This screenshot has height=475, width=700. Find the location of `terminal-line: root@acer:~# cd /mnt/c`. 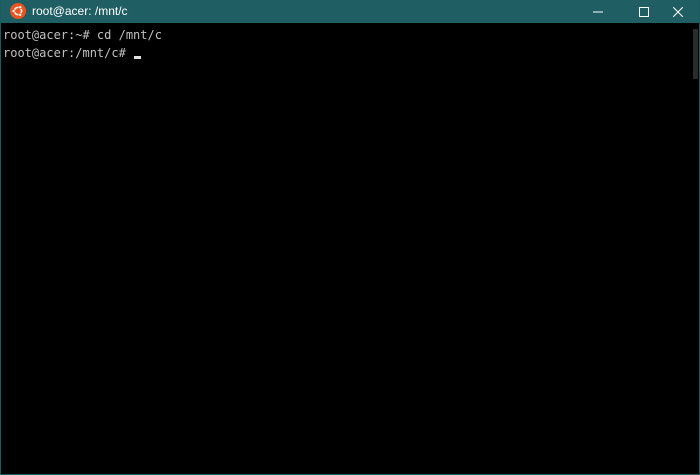

terminal-line: root@acer:~# cd /mnt/c is located at coordinates (348, 35).